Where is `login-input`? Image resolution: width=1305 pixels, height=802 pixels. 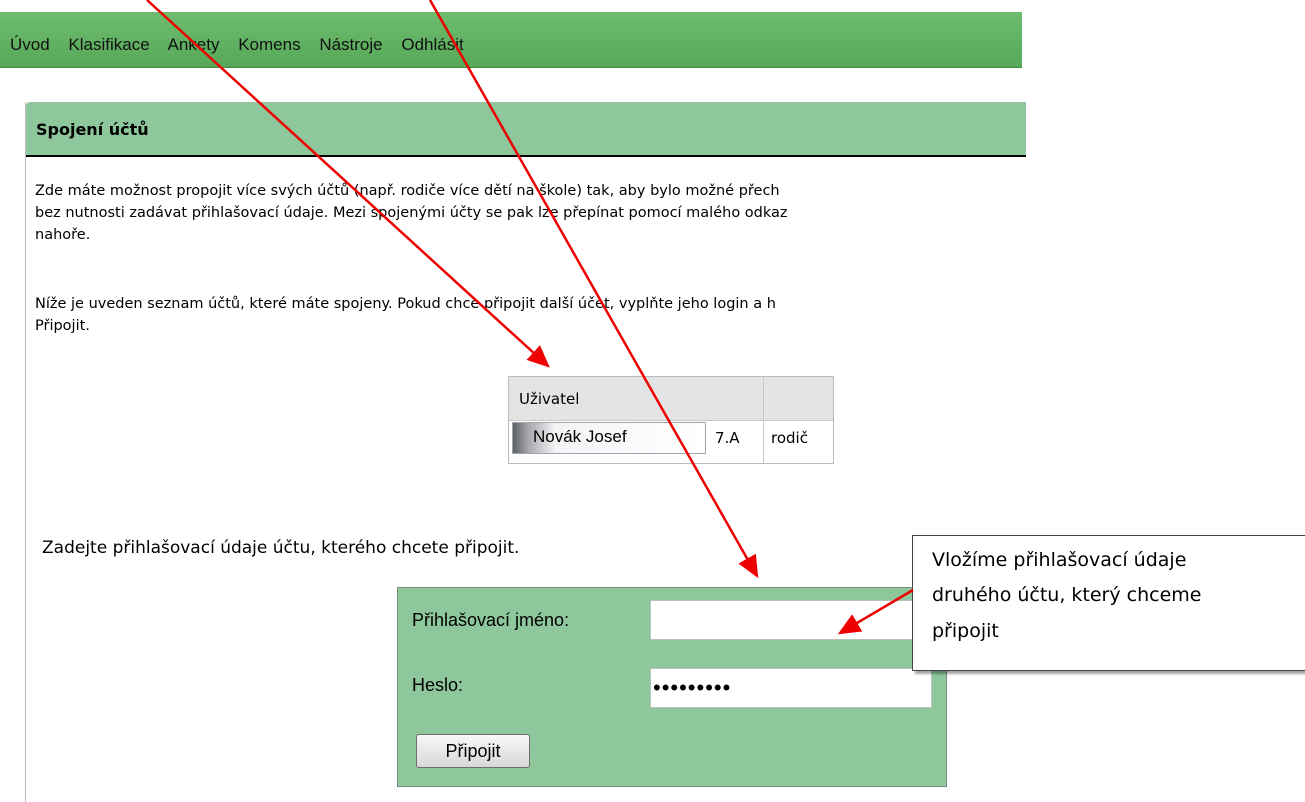
login-input is located at coordinates (790, 620).